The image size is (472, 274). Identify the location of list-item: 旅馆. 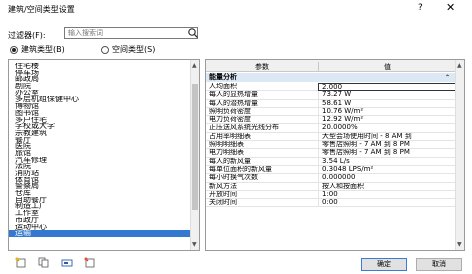
(100, 153).